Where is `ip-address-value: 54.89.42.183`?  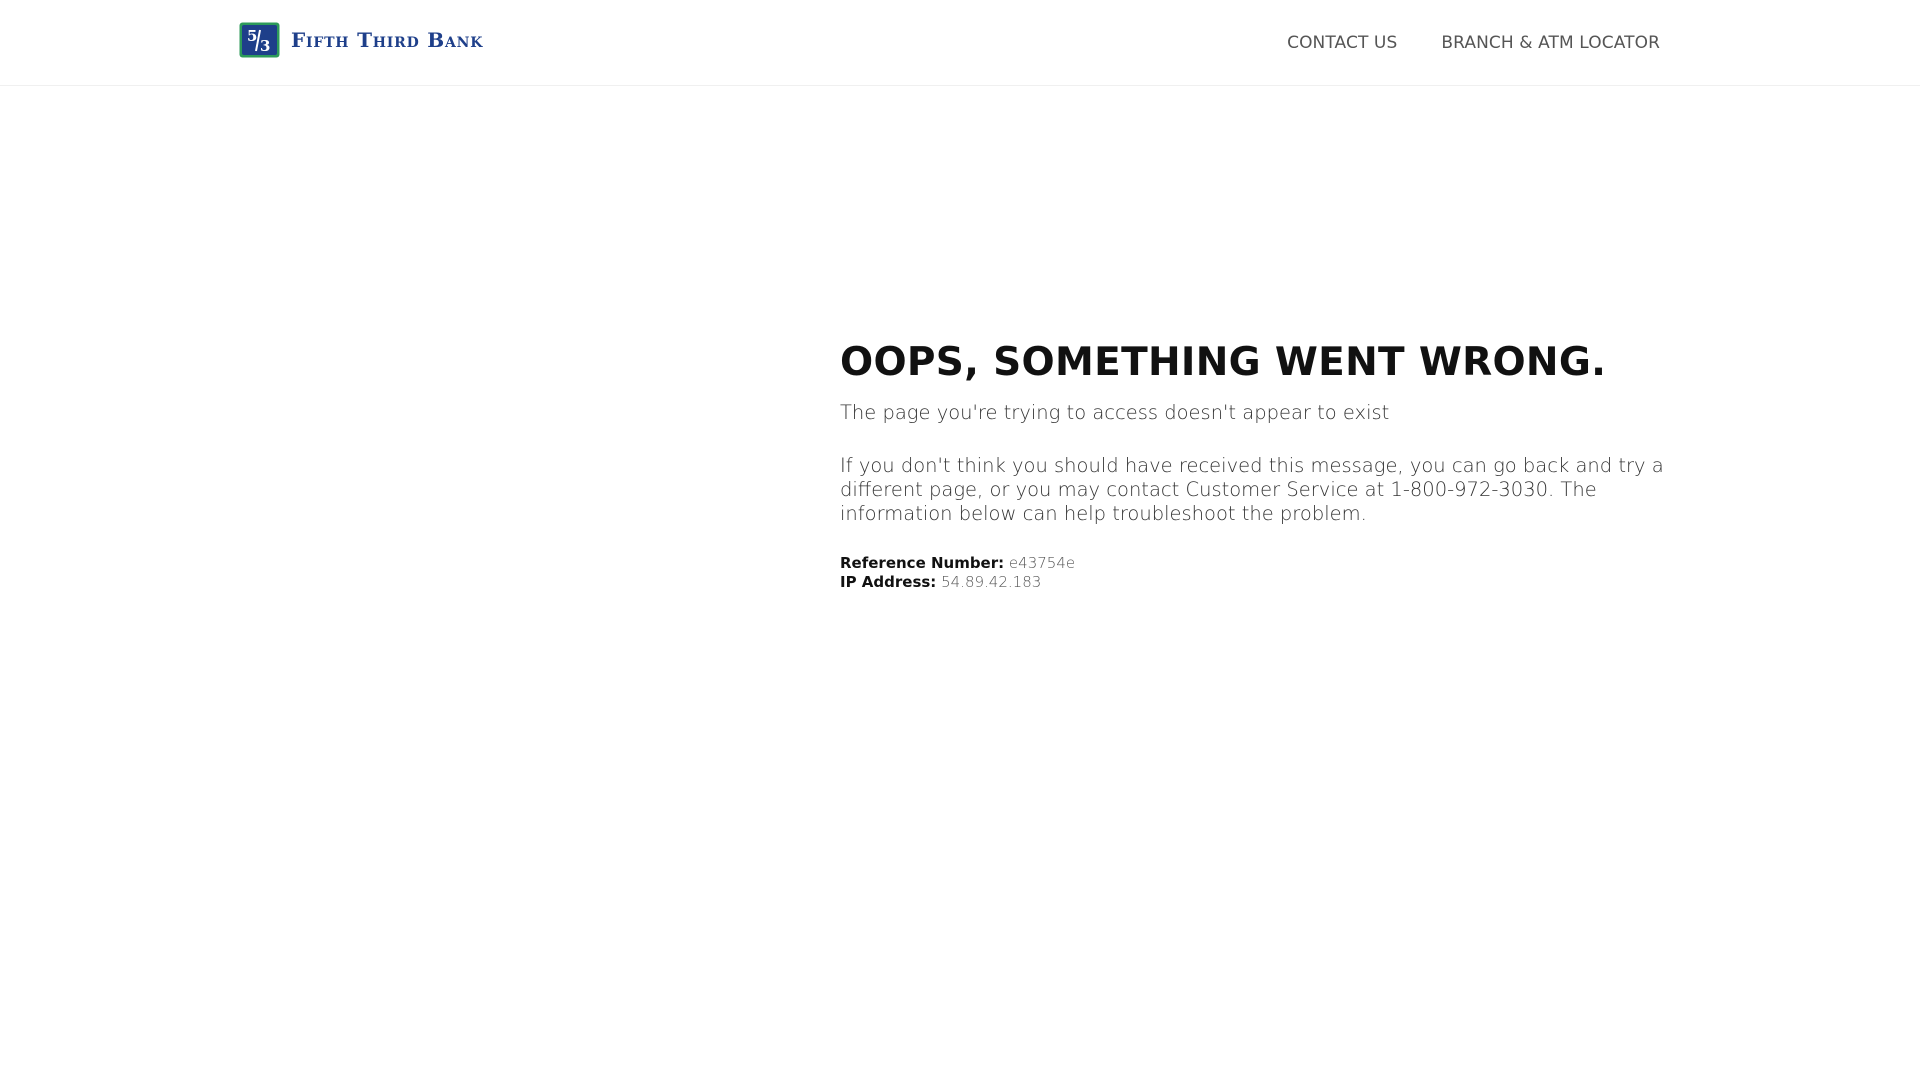
ip-address-value: 54.89.42.183 is located at coordinates (991, 582).